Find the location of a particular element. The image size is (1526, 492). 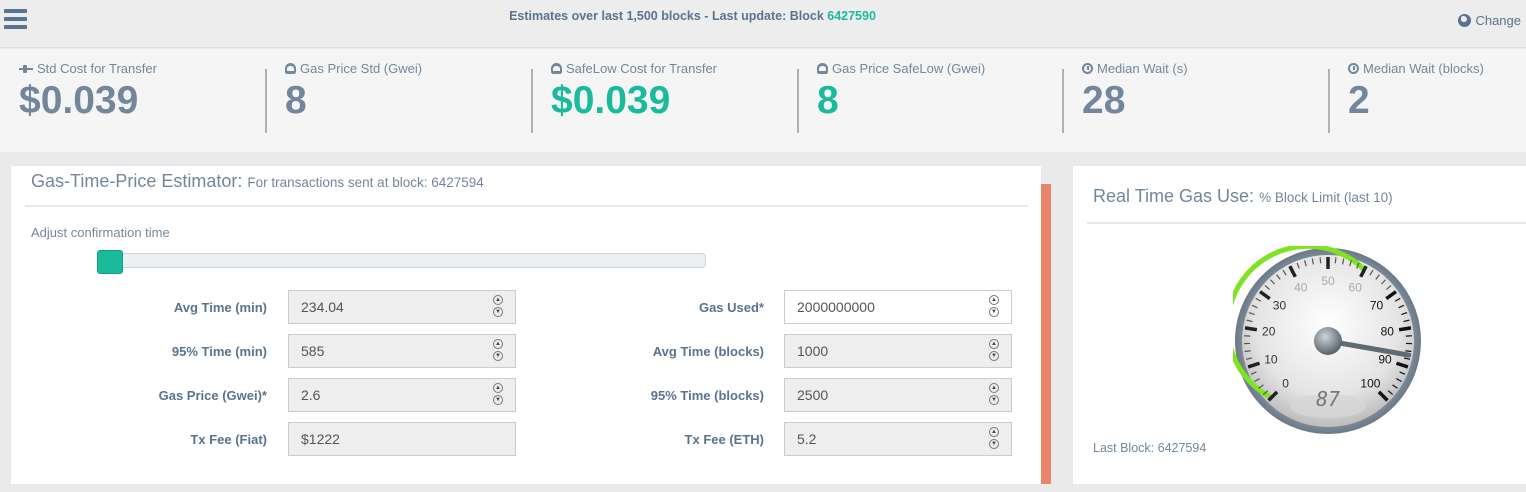

field-label: Gas Used* is located at coordinates (731, 307).